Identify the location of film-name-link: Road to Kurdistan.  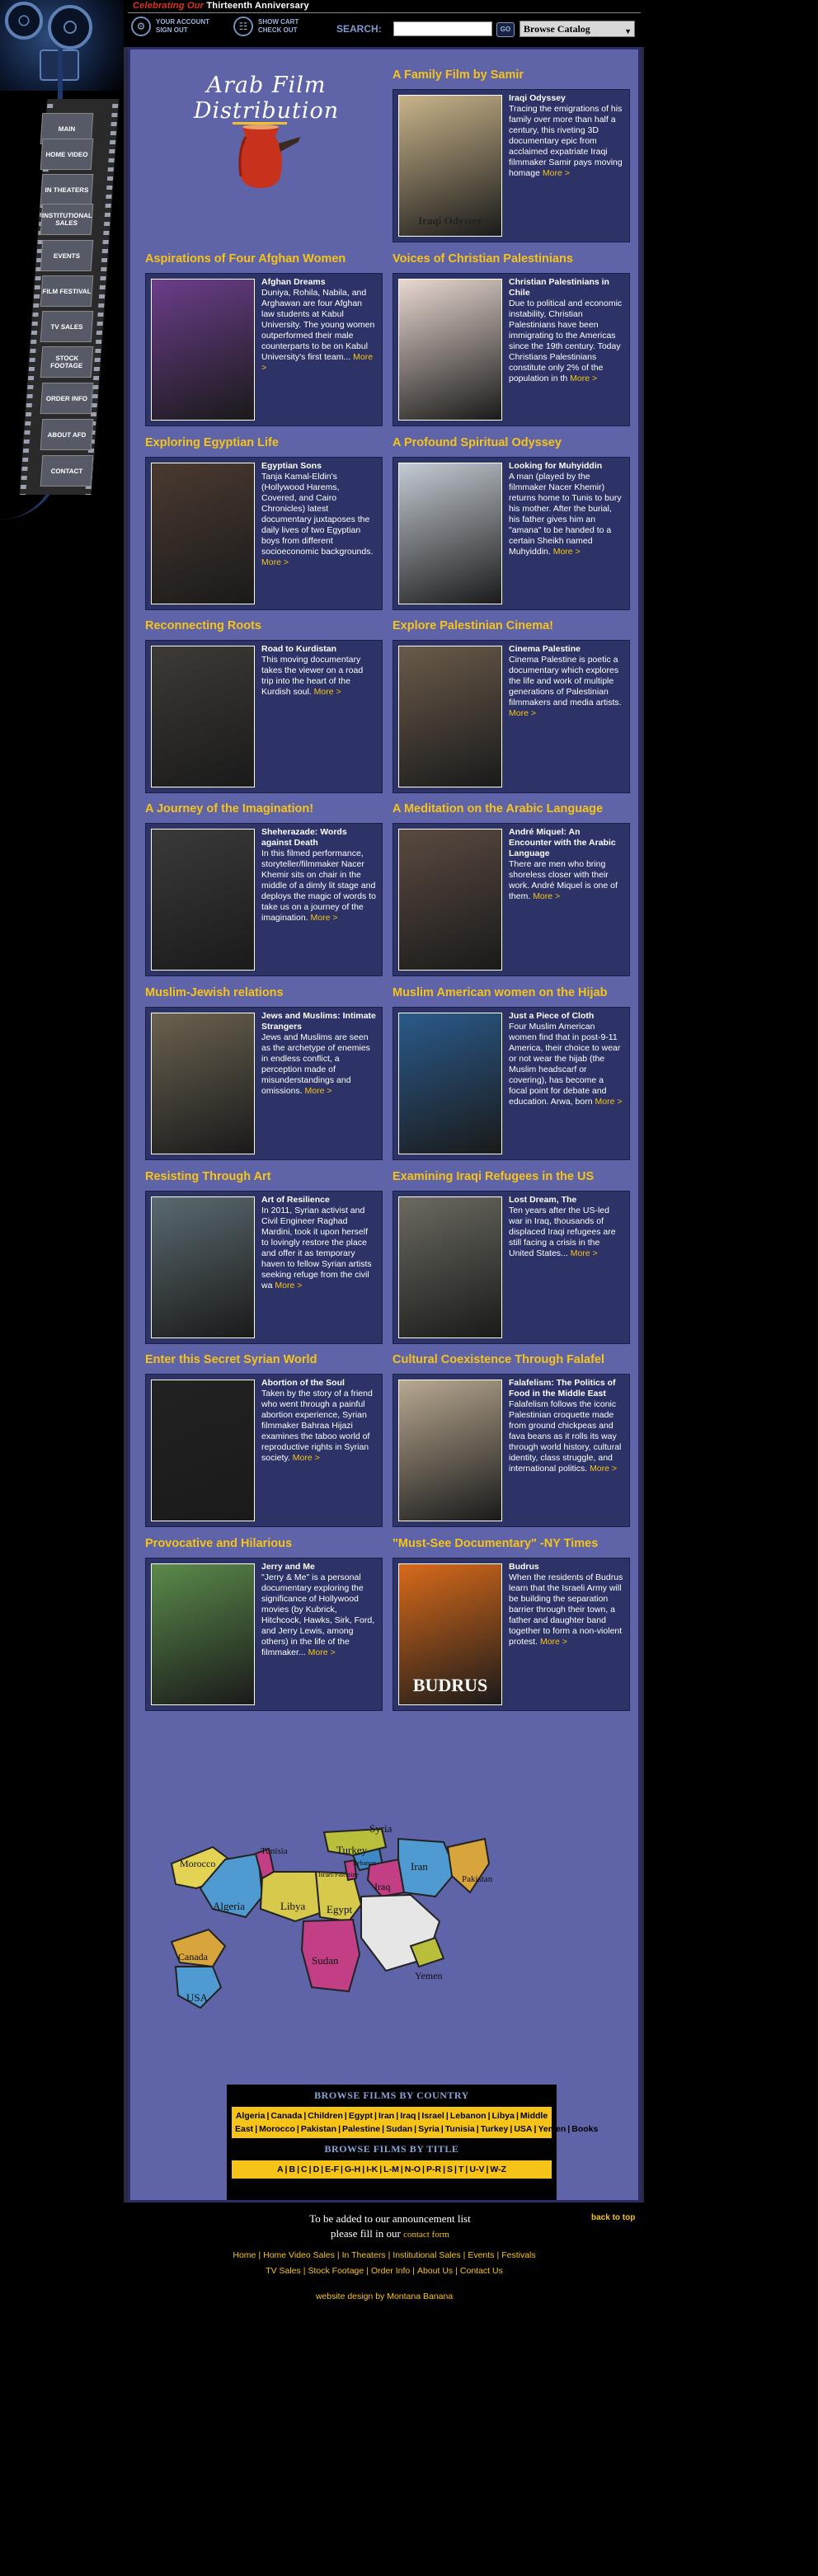
(319, 649).